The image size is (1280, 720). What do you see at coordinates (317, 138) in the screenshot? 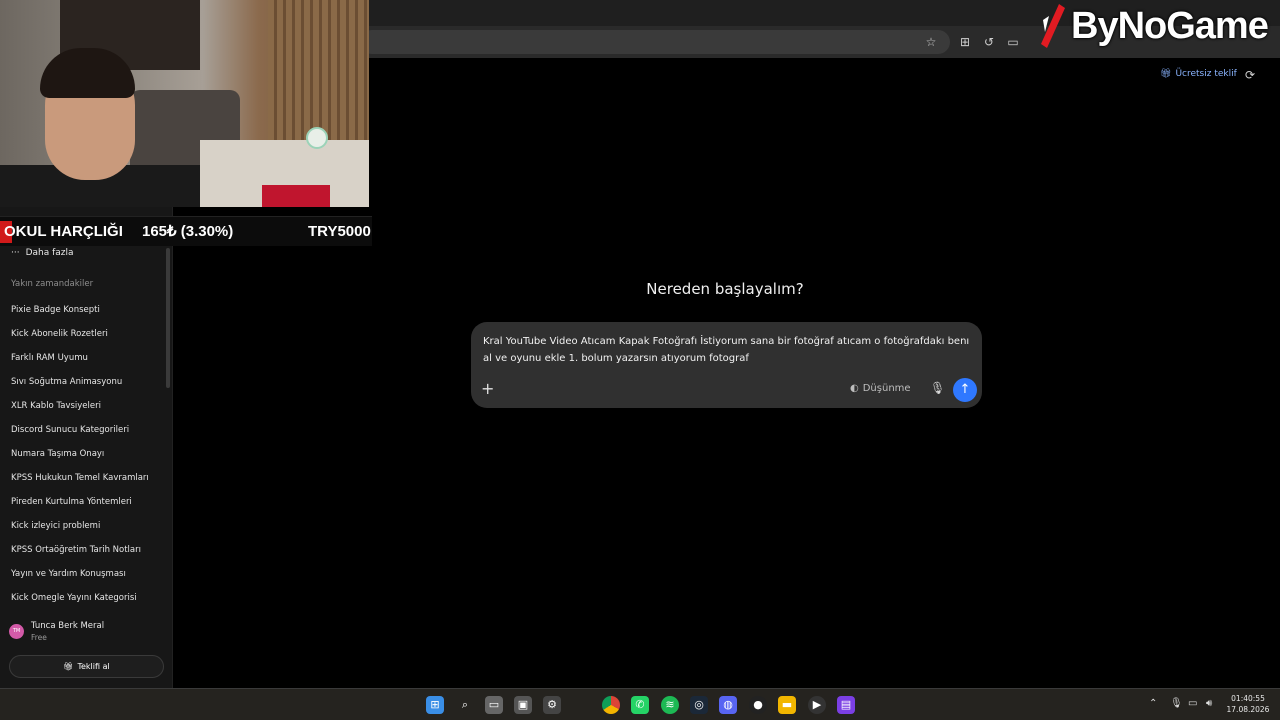
I see `desk-fan` at bounding box center [317, 138].